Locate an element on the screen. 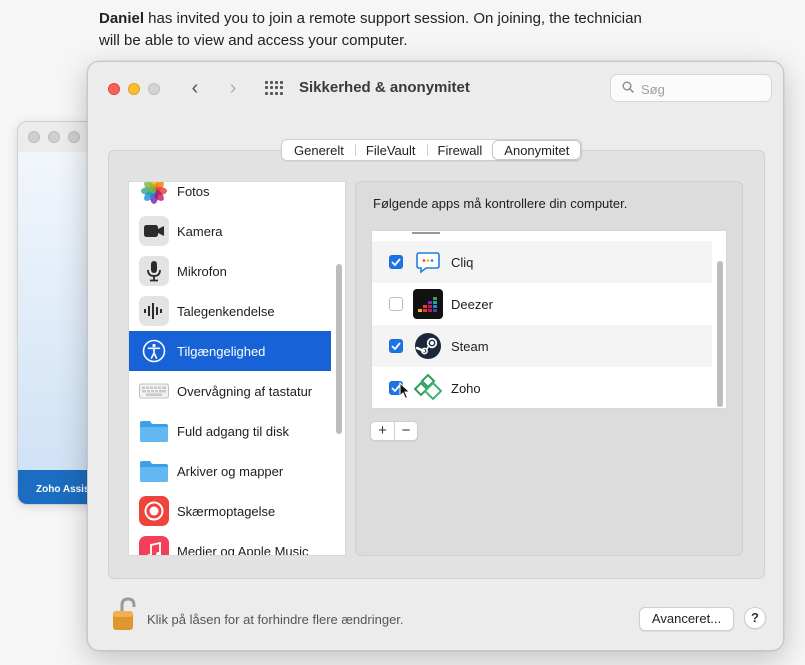  sidebar-item-microphone: Mikrofon is located at coordinates (230, 271).